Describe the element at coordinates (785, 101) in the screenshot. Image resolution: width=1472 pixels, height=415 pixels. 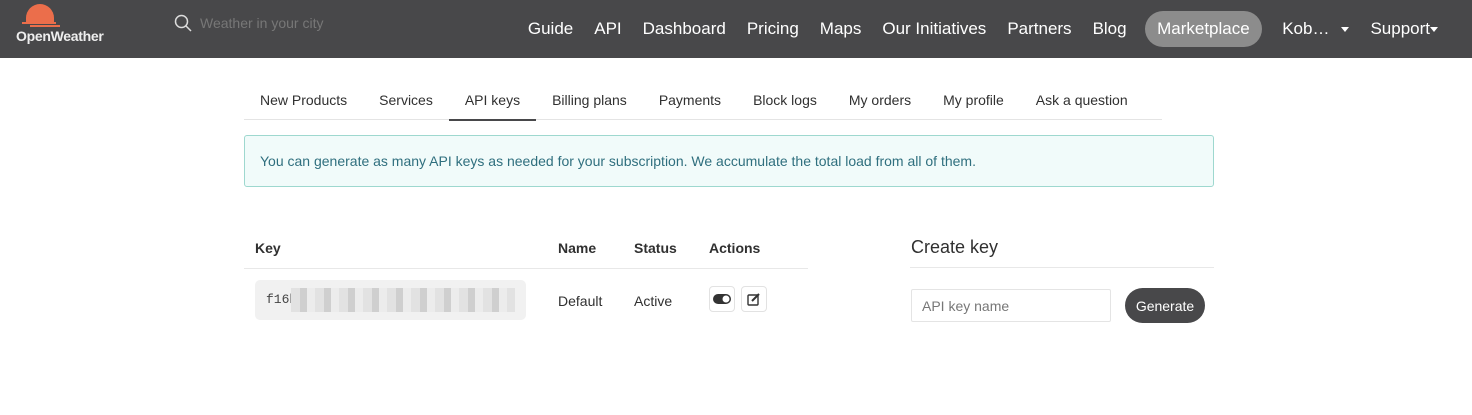
I see `tab-block-logs: Block logs` at that location.